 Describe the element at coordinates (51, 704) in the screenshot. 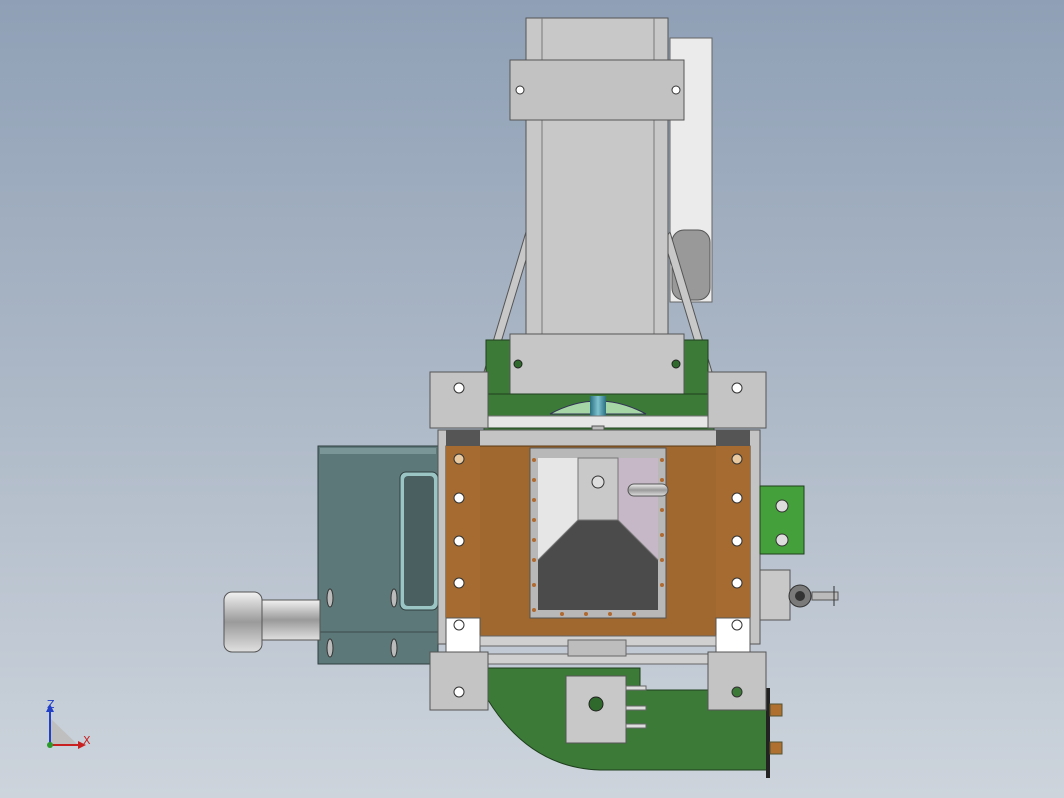

I see `z-axis-label: Z` at that location.